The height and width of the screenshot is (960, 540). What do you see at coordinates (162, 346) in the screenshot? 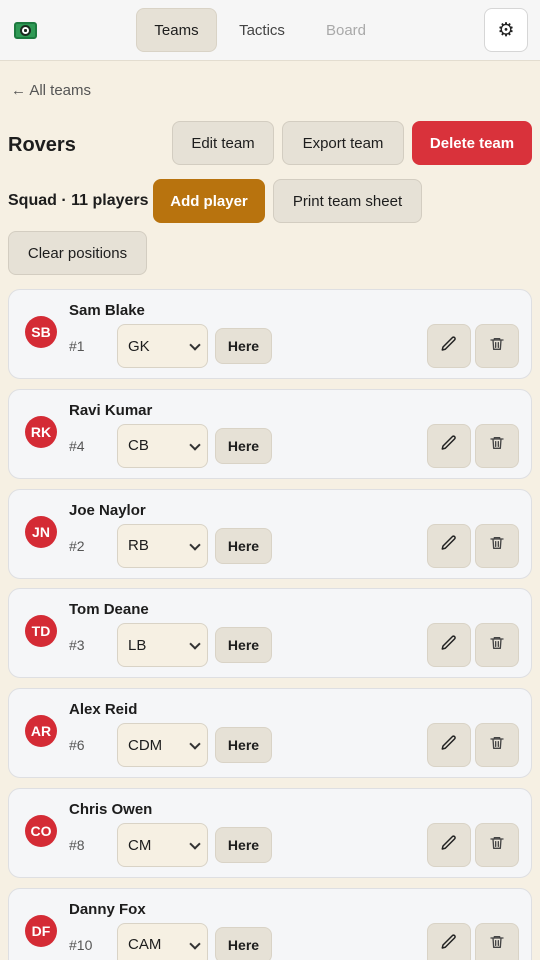
I see `position-select: GK` at bounding box center [162, 346].